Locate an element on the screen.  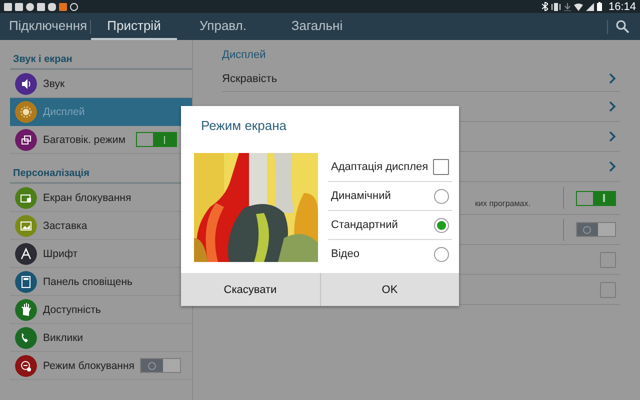
sidebar-item-label: Режим блокування is located at coordinates (88, 366).